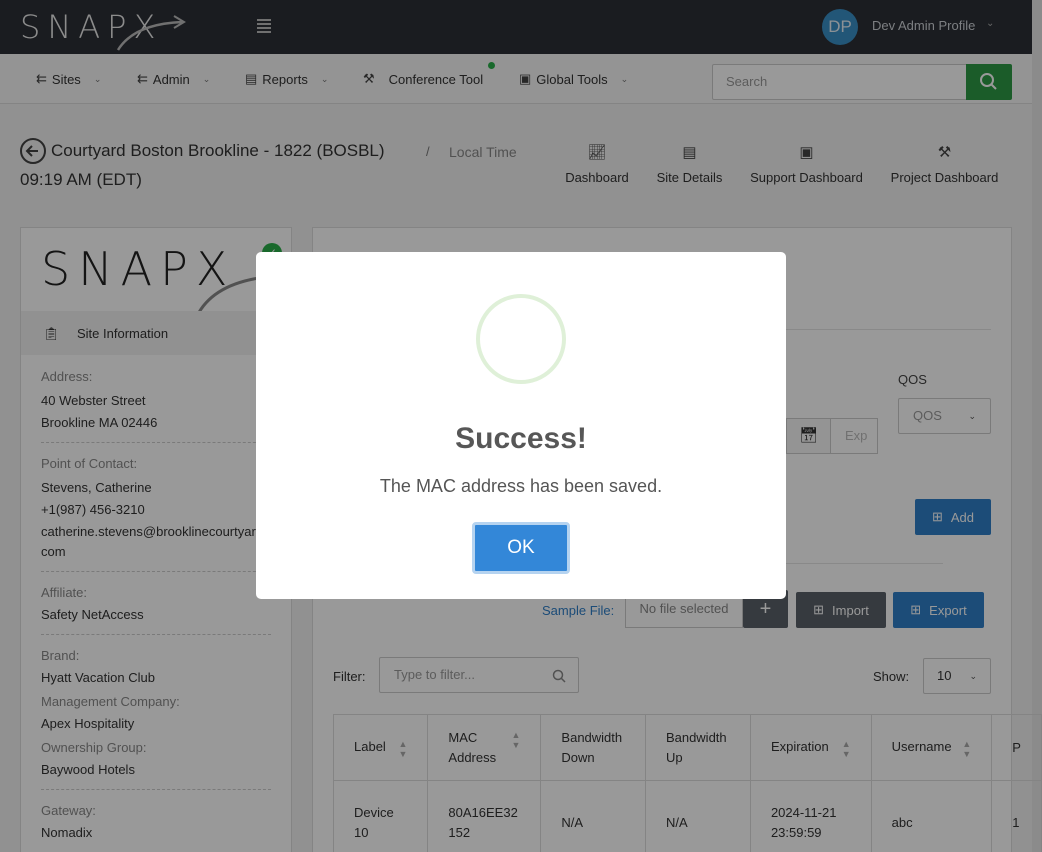 This screenshot has width=1042, height=852. I want to click on success-icon, so click(521, 339).